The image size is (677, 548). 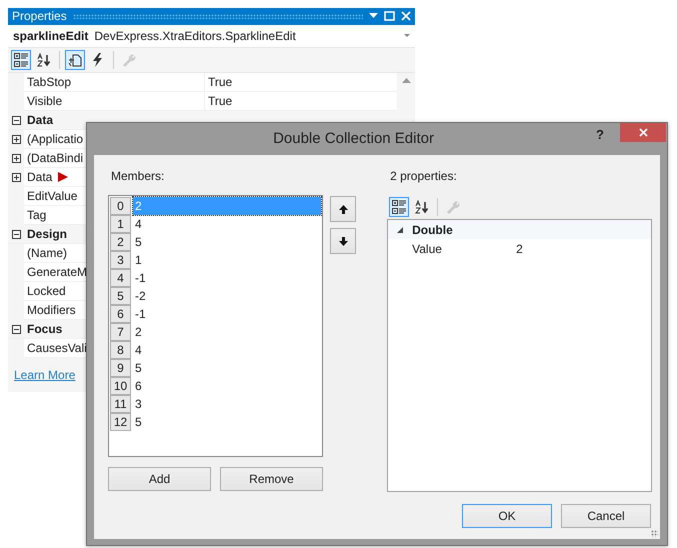 What do you see at coordinates (227, 260) in the screenshot?
I see `member-item: 1` at bounding box center [227, 260].